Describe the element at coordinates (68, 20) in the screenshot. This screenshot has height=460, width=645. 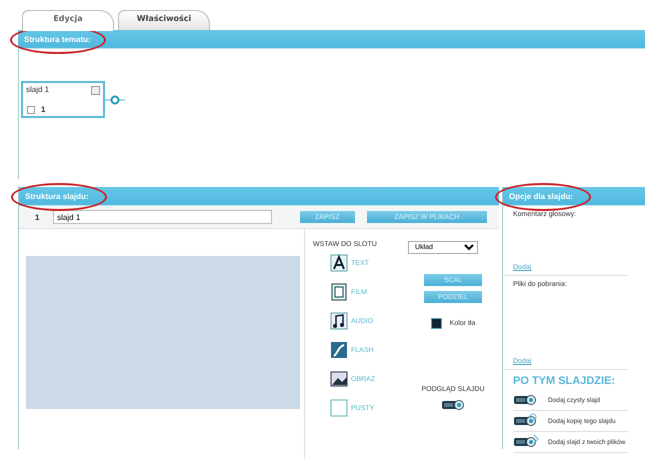
I see `tab: Edycja` at that location.